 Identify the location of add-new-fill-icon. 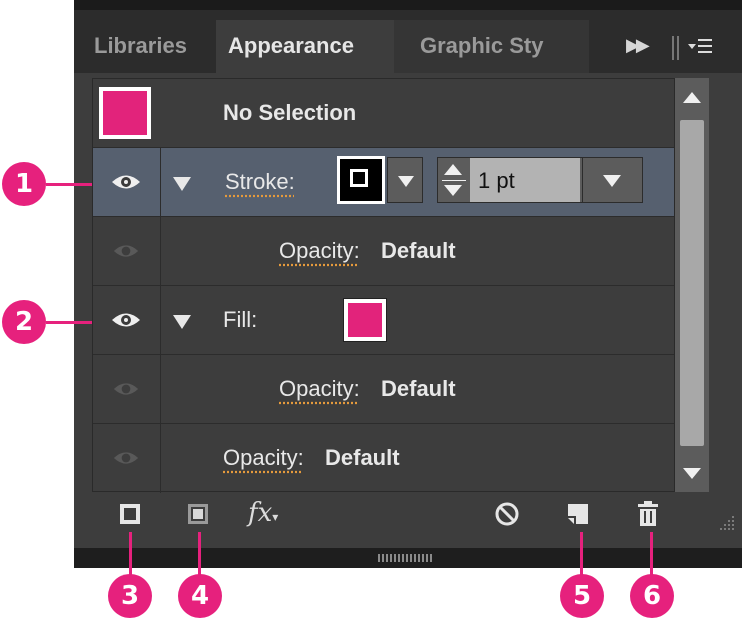
(198, 514).